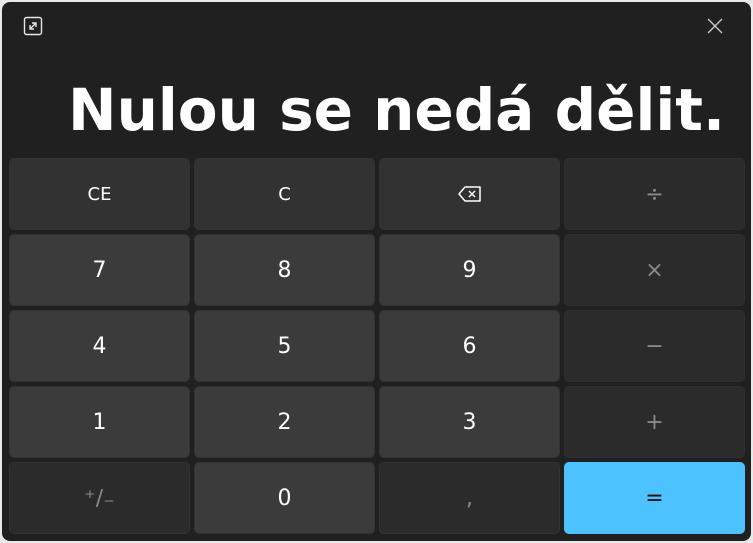  I want to click on multiply-button: ×, so click(654, 270).